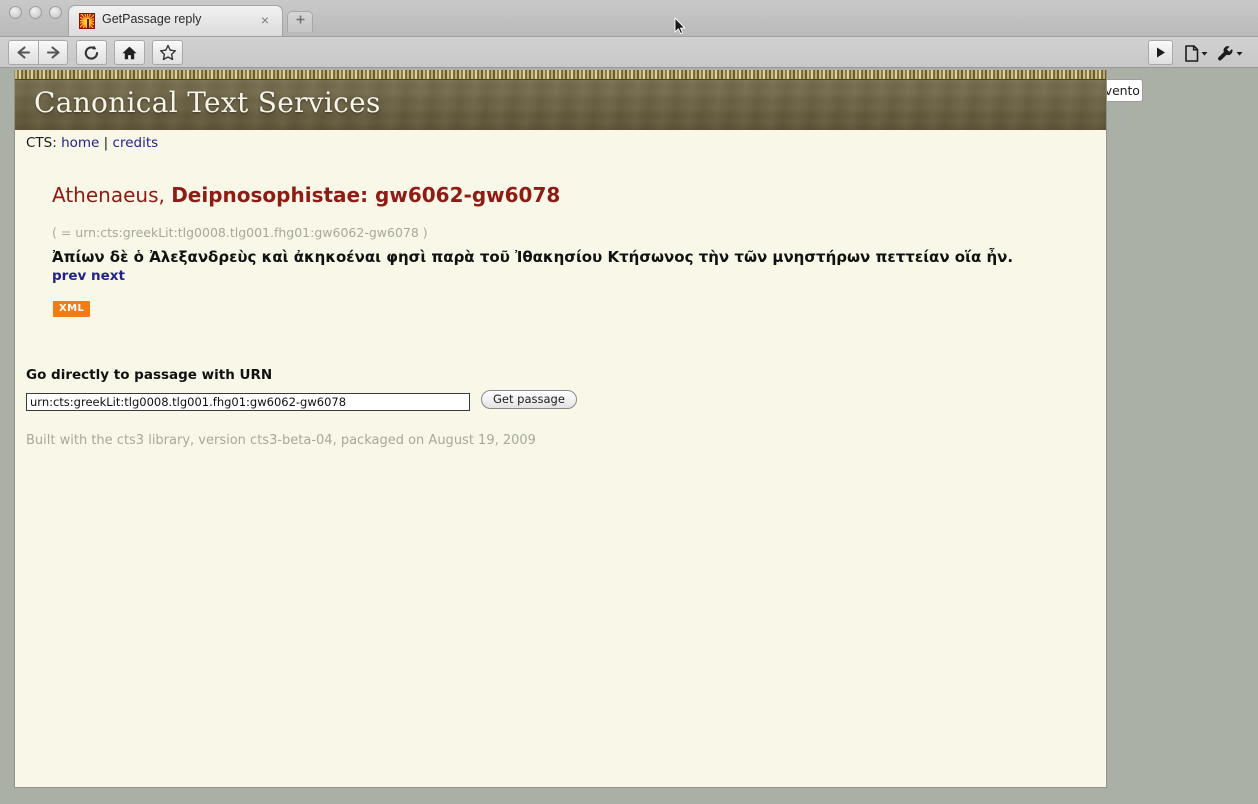 The height and width of the screenshot is (804, 1258). I want to click on greek-meander-pattern, so click(560, 75).